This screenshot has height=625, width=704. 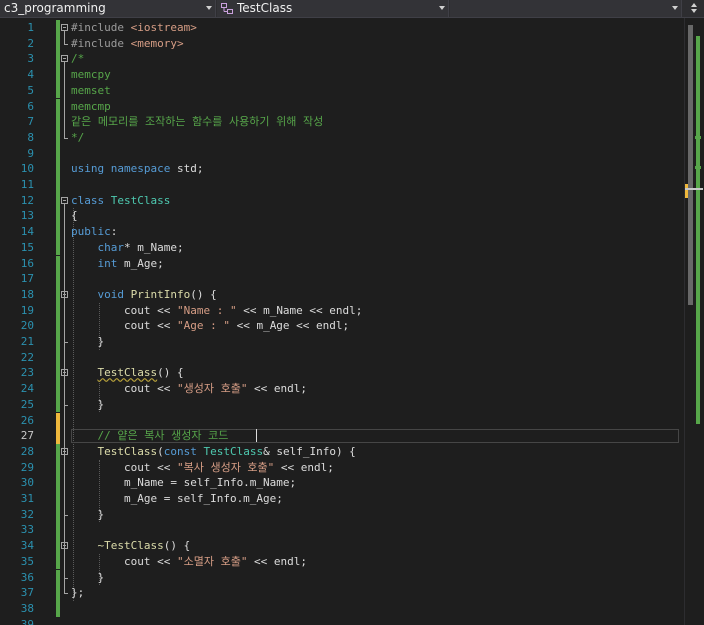 What do you see at coordinates (27, 608) in the screenshot?
I see `line-number: 38` at bounding box center [27, 608].